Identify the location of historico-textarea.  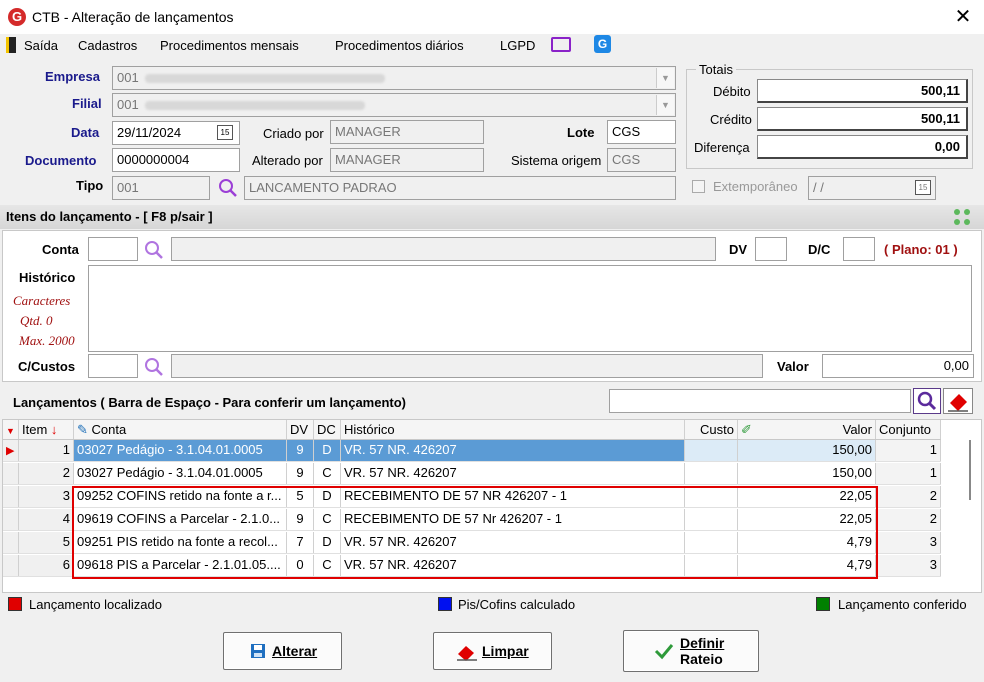
(530, 308).